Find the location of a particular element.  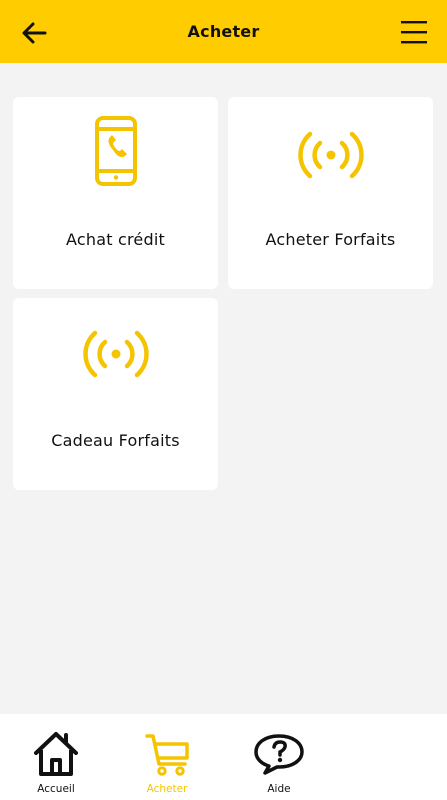

app-header: Acheter is located at coordinates (223, 31).